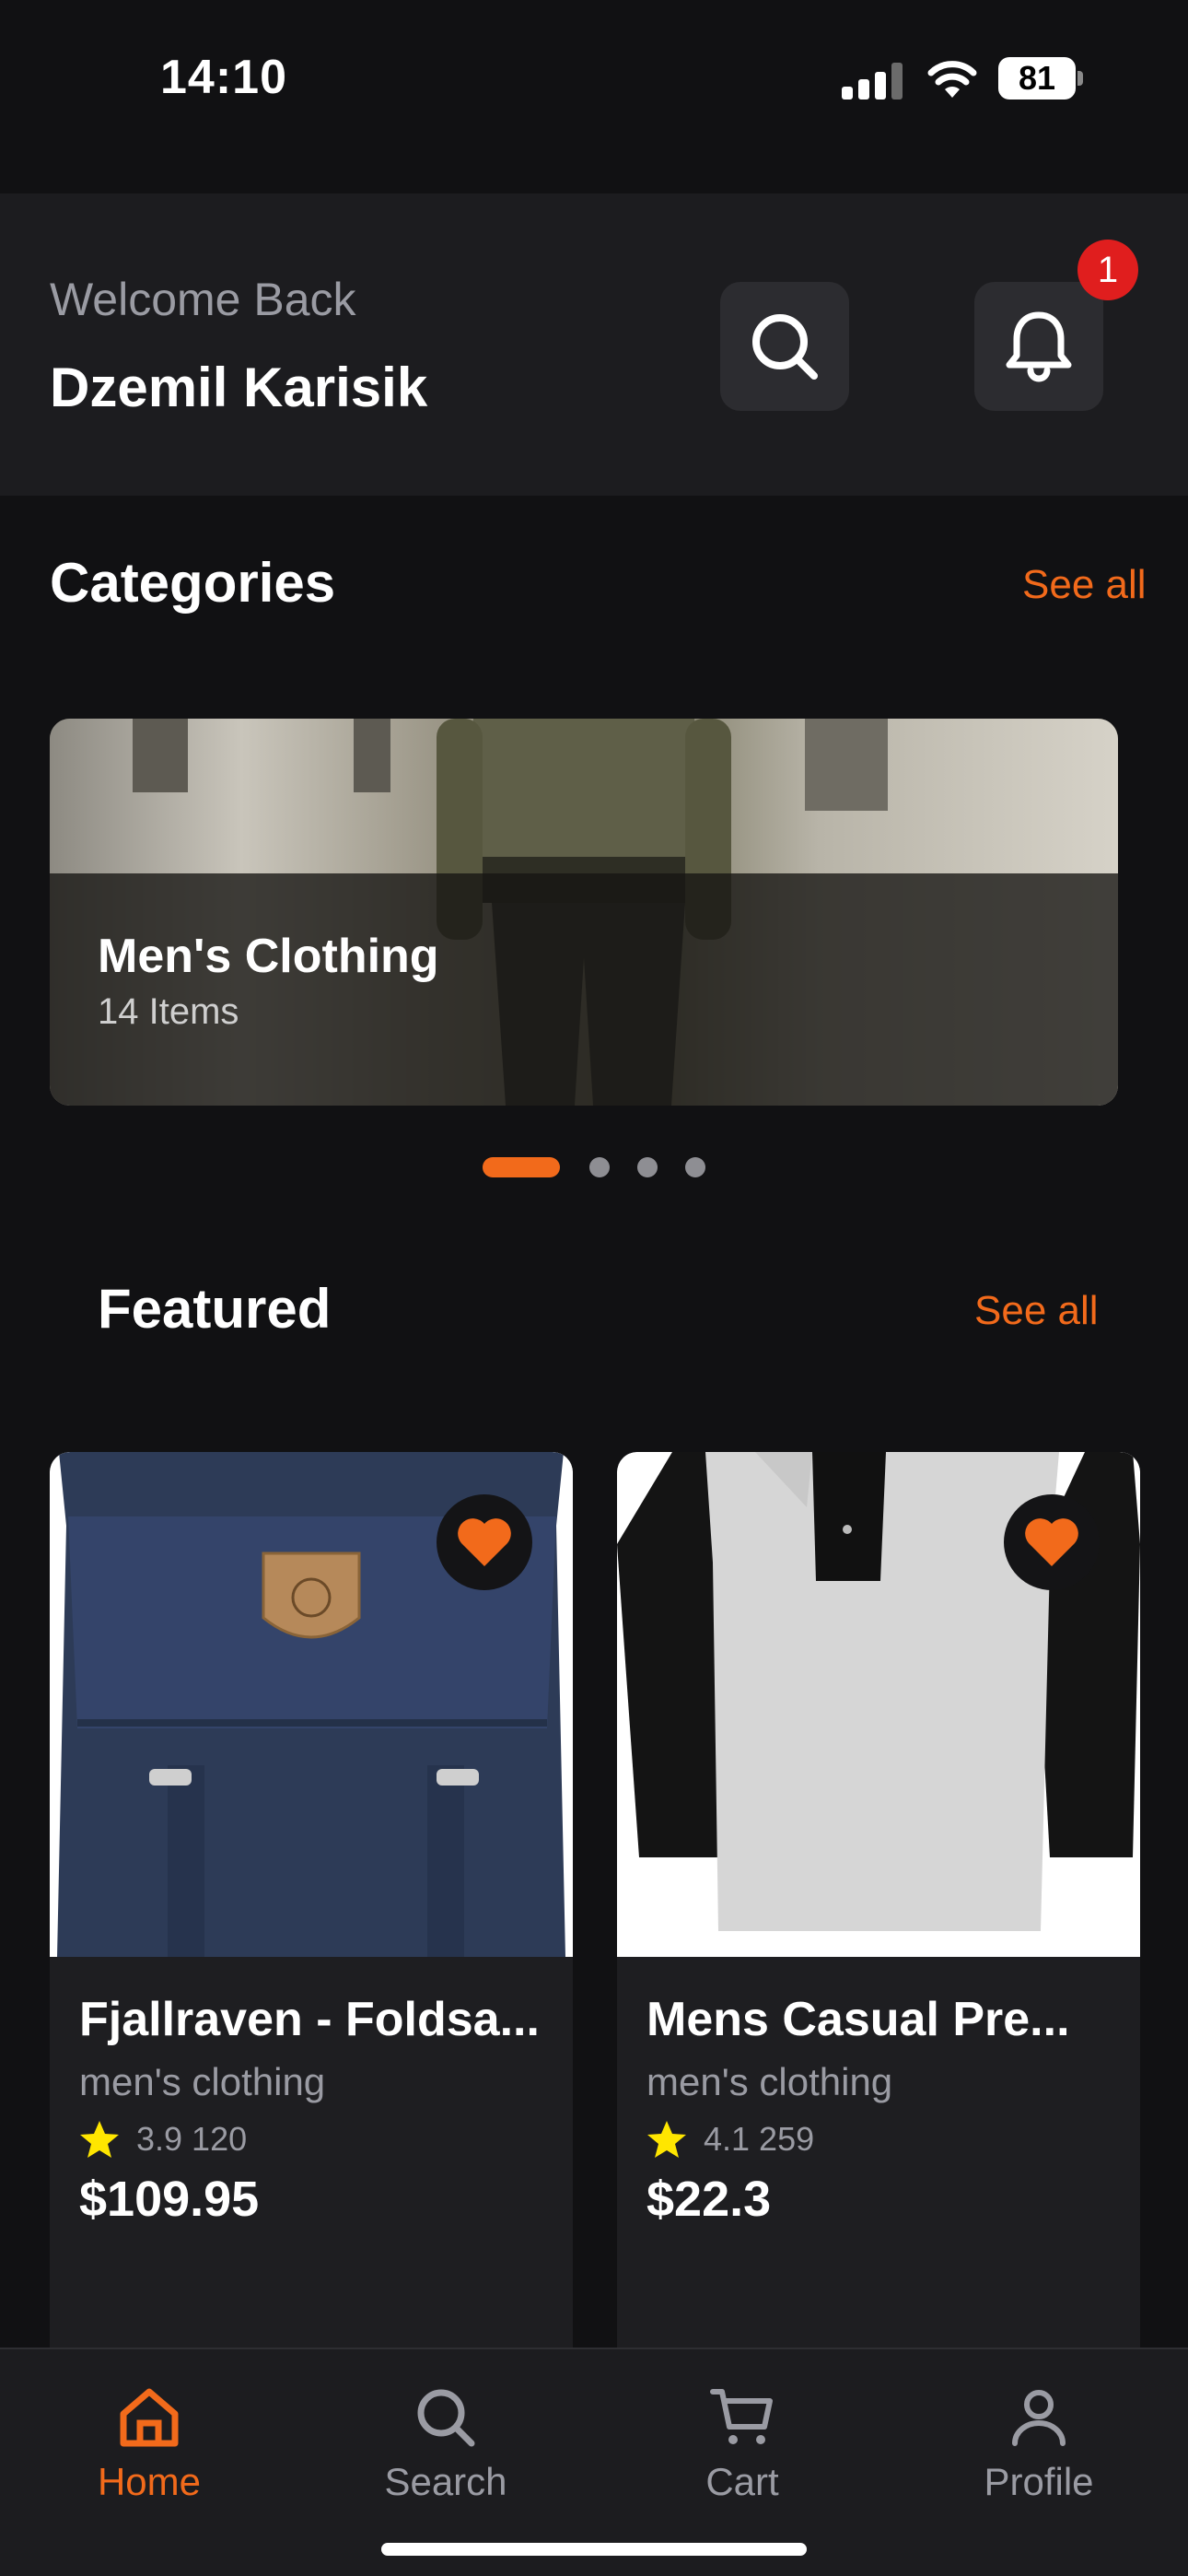 The width and height of the screenshot is (1188, 2576). I want to click on nav-home: Home, so click(149, 2444).